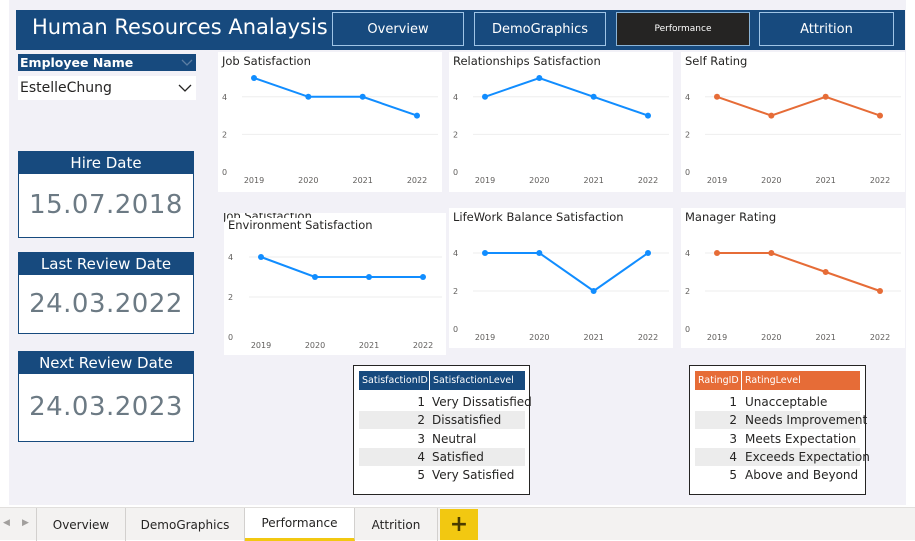  Describe the element at coordinates (106, 363) in the screenshot. I see `card-title: Next Review Date` at that location.